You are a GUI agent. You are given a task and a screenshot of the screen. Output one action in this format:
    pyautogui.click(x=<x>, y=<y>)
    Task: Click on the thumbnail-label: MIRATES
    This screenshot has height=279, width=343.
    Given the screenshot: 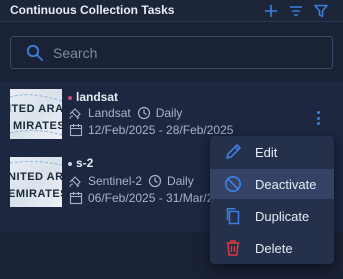 What is the action you would take?
    pyautogui.click(x=37, y=126)
    